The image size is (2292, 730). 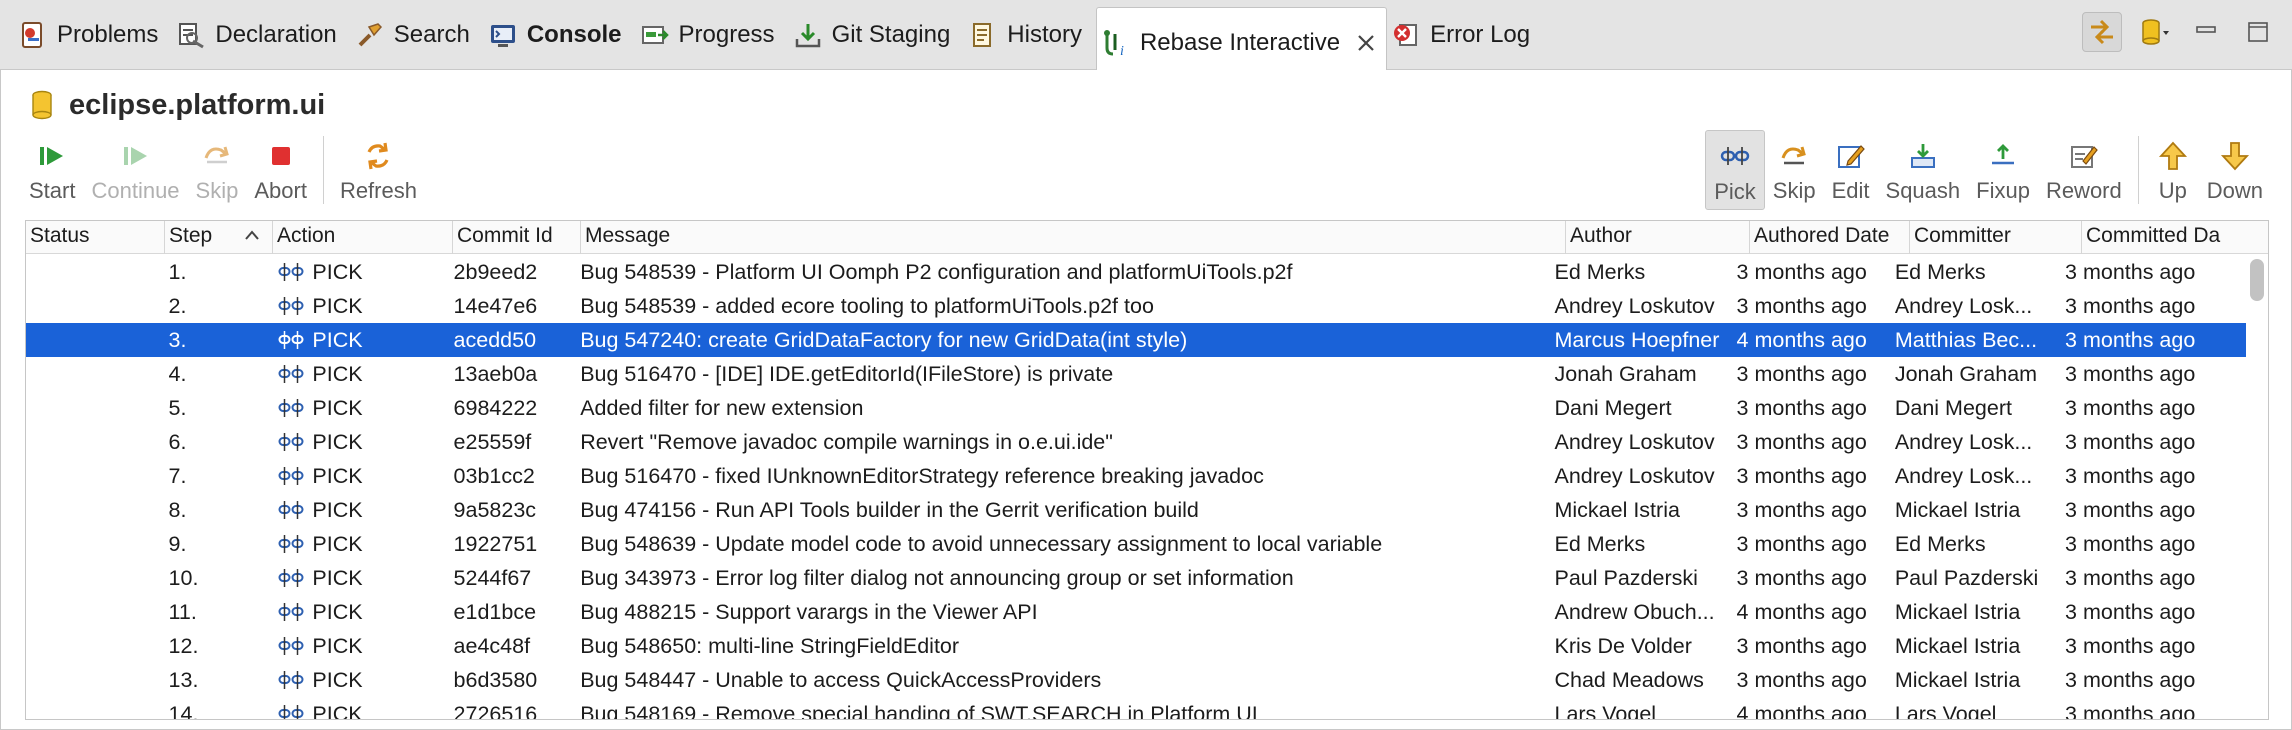 I want to click on link-with-selection-icon, so click(x=2102, y=32).